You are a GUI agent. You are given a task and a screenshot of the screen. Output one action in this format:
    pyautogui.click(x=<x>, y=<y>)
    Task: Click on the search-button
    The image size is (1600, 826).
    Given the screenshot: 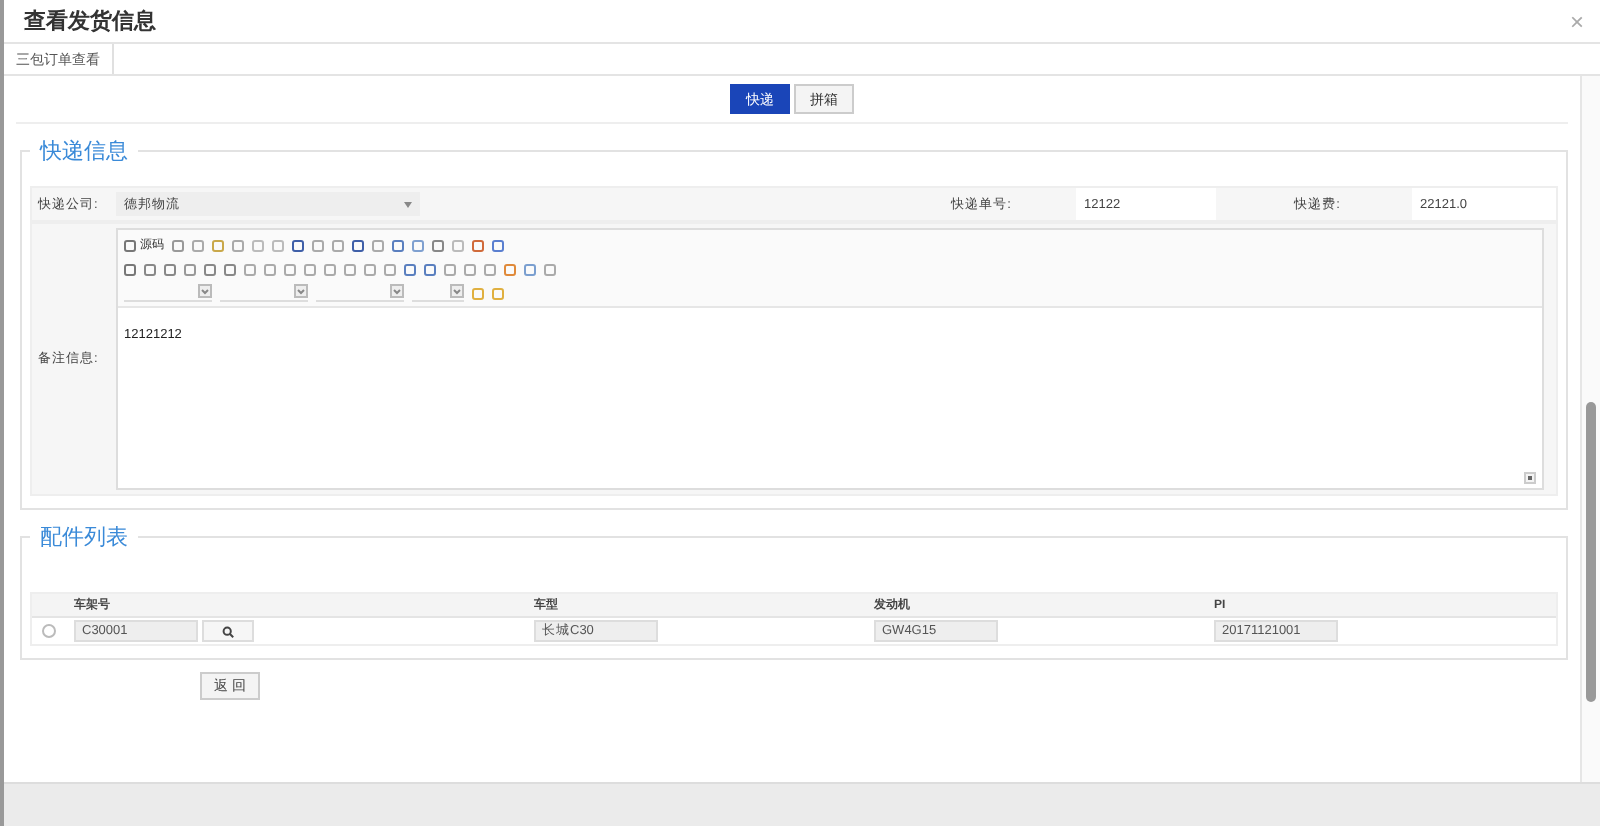 What is the action you would take?
    pyautogui.click(x=228, y=631)
    